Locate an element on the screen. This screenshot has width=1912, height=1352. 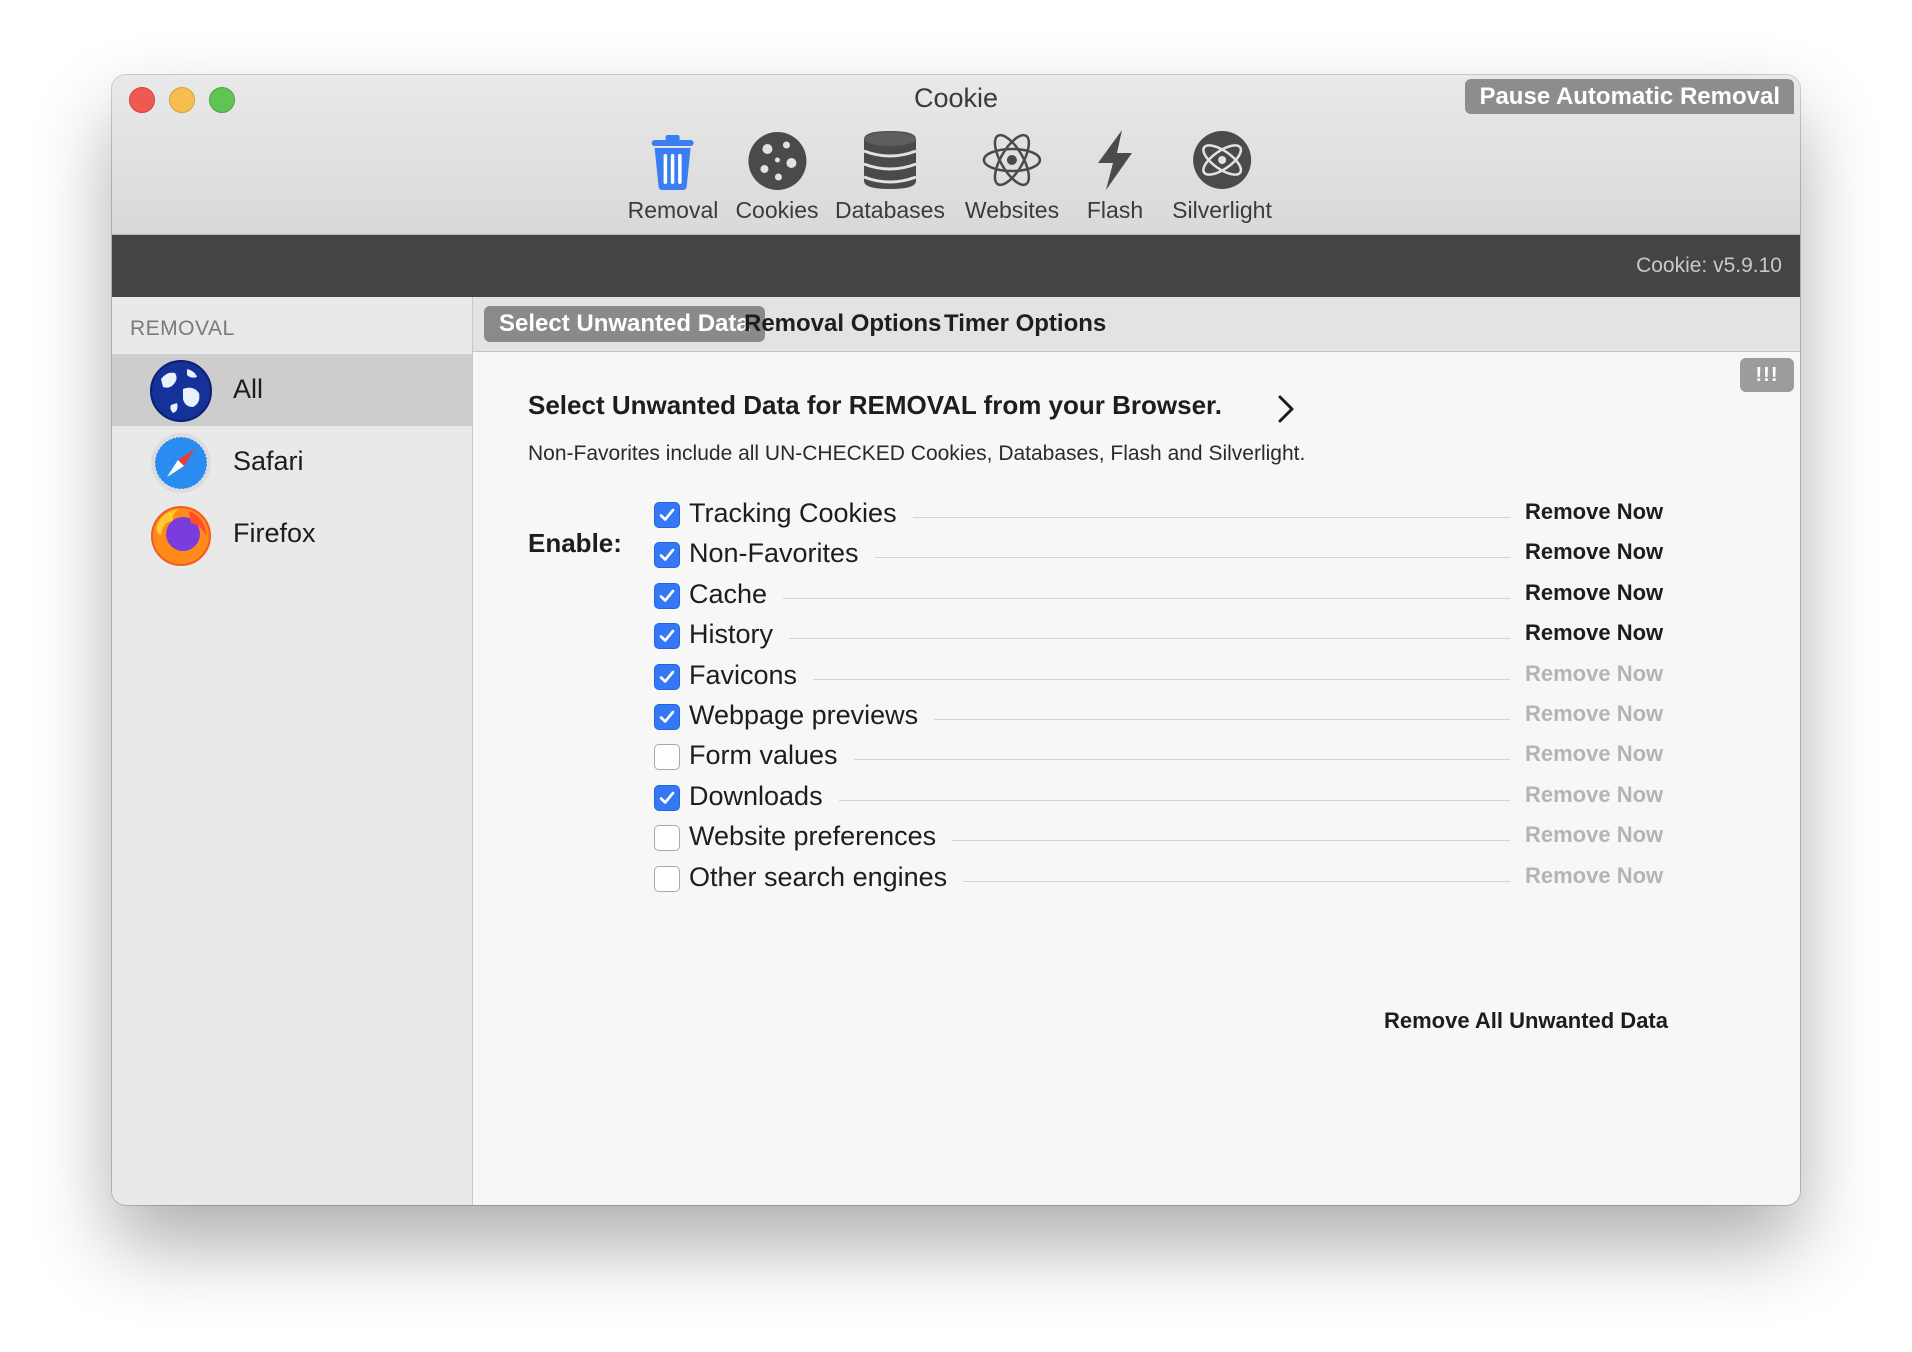
option-label: Tracking Cookies is located at coordinates (793, 513).